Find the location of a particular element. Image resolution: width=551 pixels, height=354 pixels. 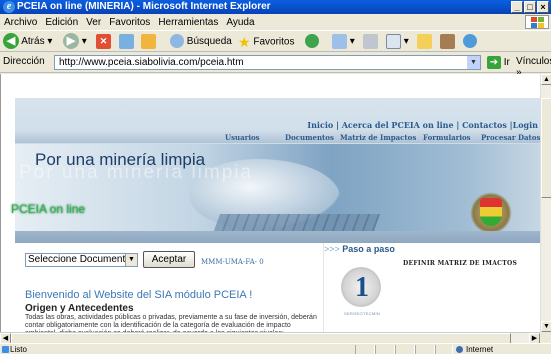

links-label: Vínculos is located at coordinates (533, 61).